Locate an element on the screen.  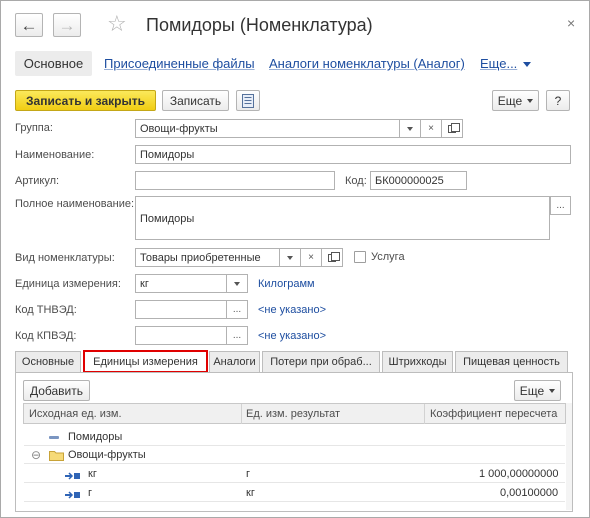
item-kind-label: Вид номенклатуры: is located at coordinates (65, 258).